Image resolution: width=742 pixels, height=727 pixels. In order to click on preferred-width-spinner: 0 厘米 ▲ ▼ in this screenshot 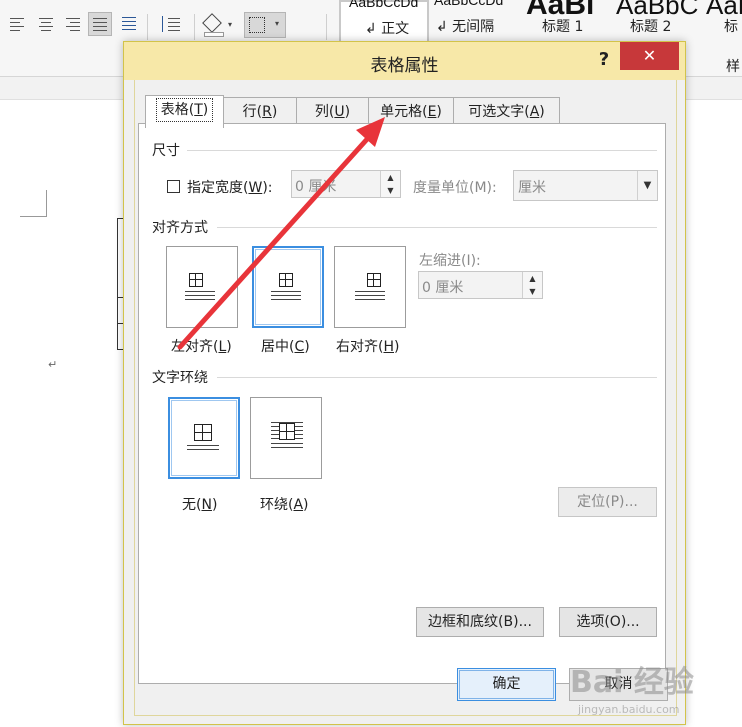, I will do `click(346, 184)`.